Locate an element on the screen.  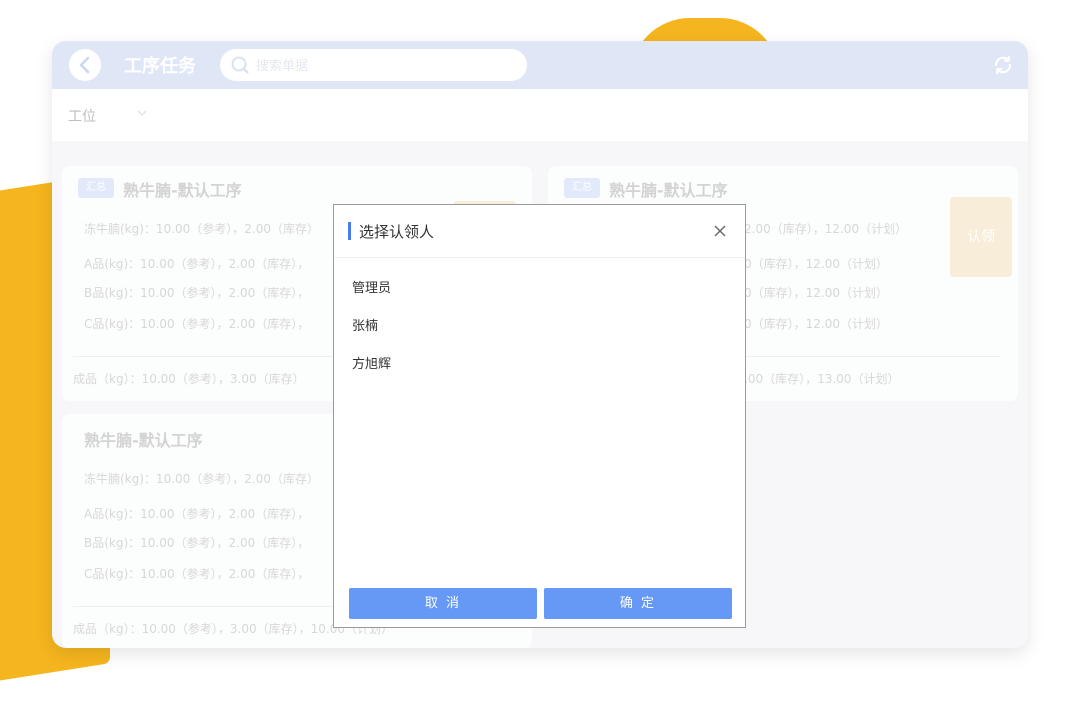
claimant-option: 方旭辉 is located at coordinates (371, 362).